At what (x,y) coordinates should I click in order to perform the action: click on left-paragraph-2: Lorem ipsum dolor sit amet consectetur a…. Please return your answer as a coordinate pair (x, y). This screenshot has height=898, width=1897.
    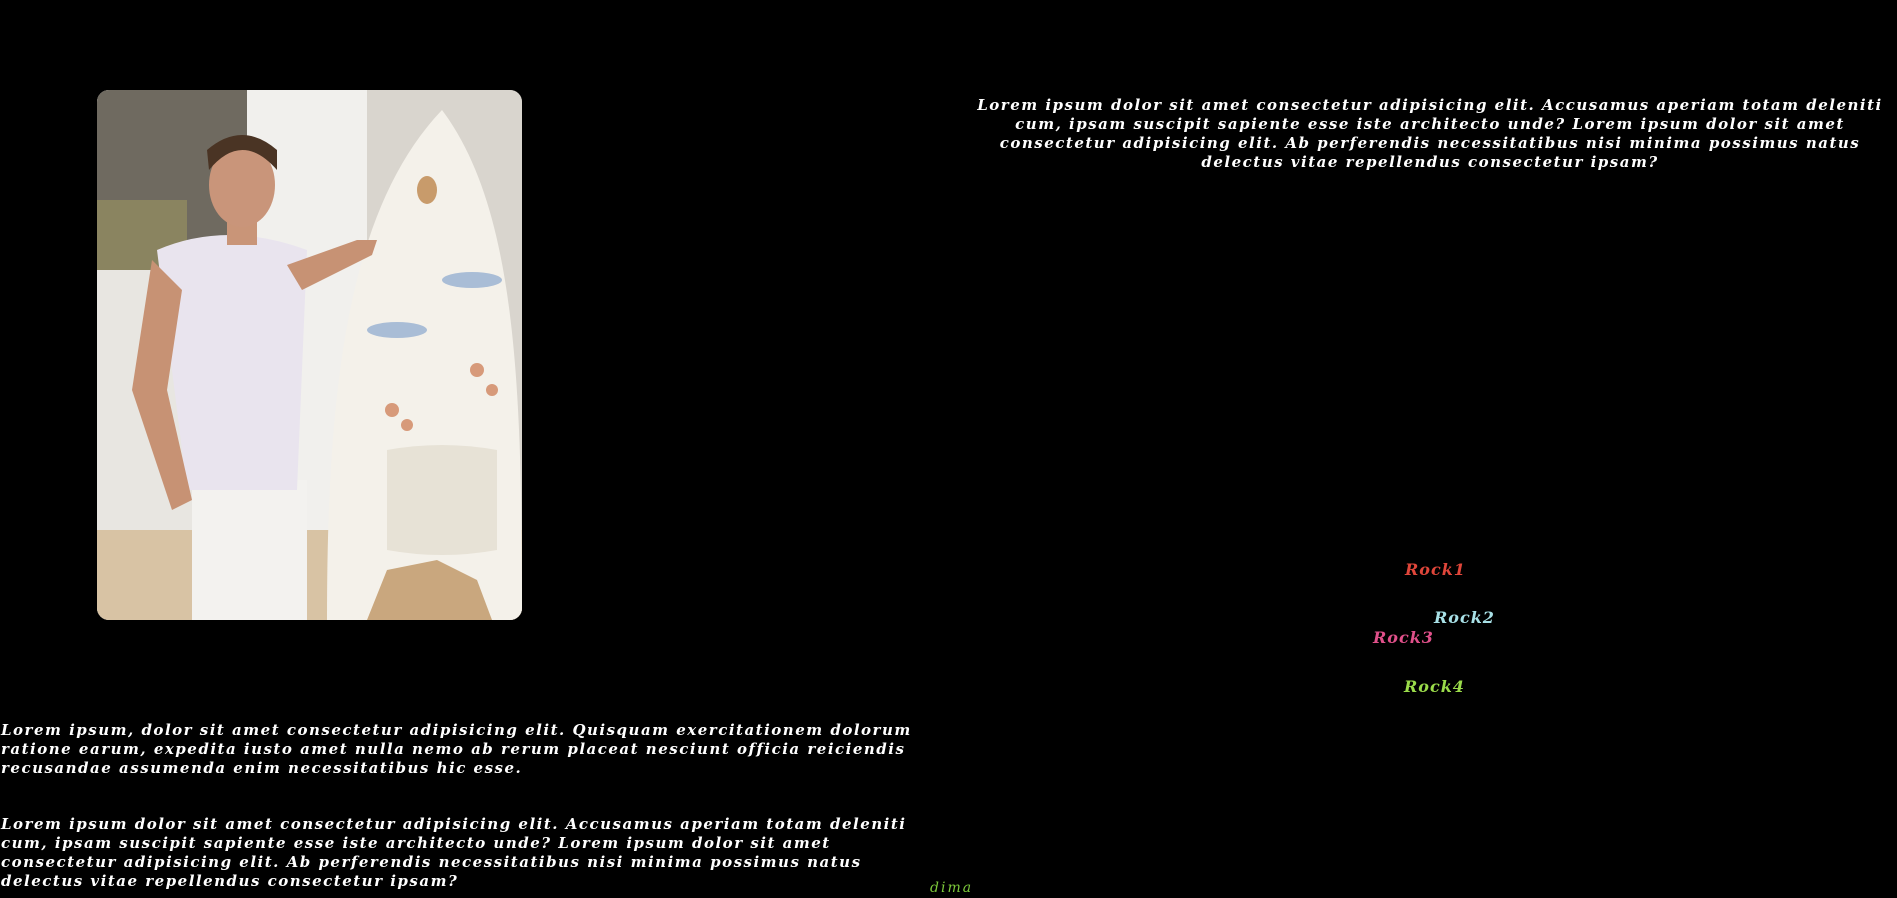
    Looking at the image, I should click on (454, 852).